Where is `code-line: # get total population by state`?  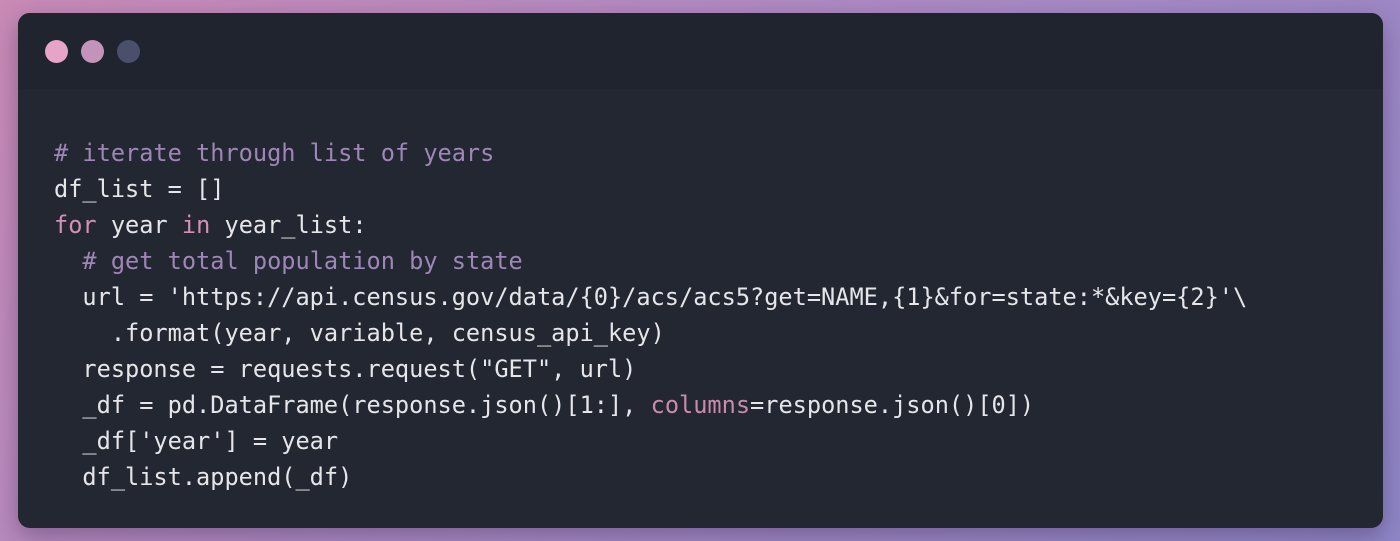 code-line: # get total population by state is located at coordinates (650, 261).